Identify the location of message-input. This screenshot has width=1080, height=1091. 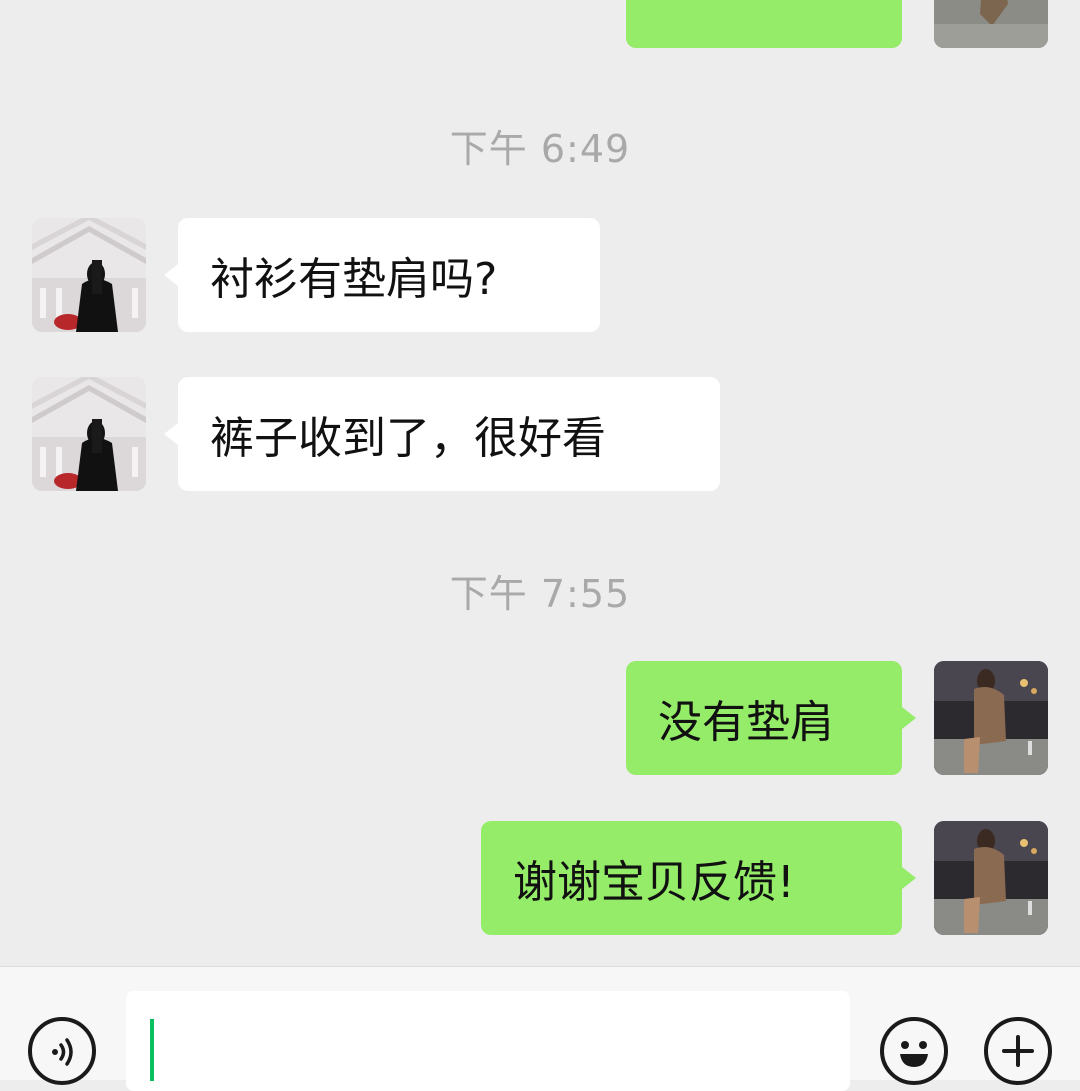
(488, 1041).